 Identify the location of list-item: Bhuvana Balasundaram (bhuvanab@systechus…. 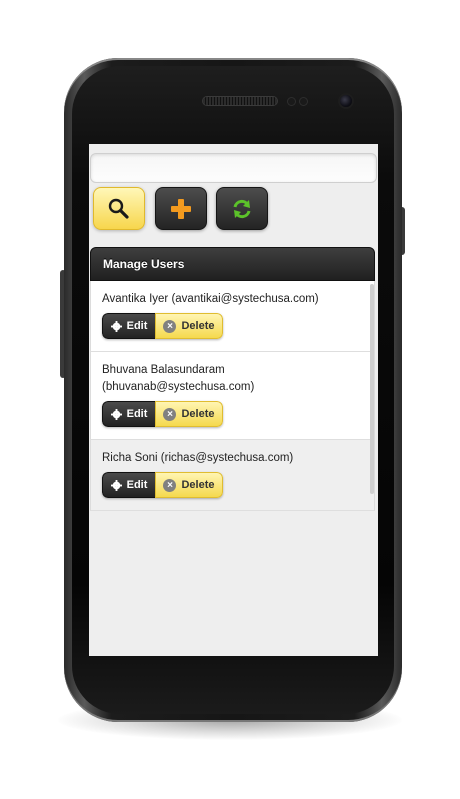
(232, 396).